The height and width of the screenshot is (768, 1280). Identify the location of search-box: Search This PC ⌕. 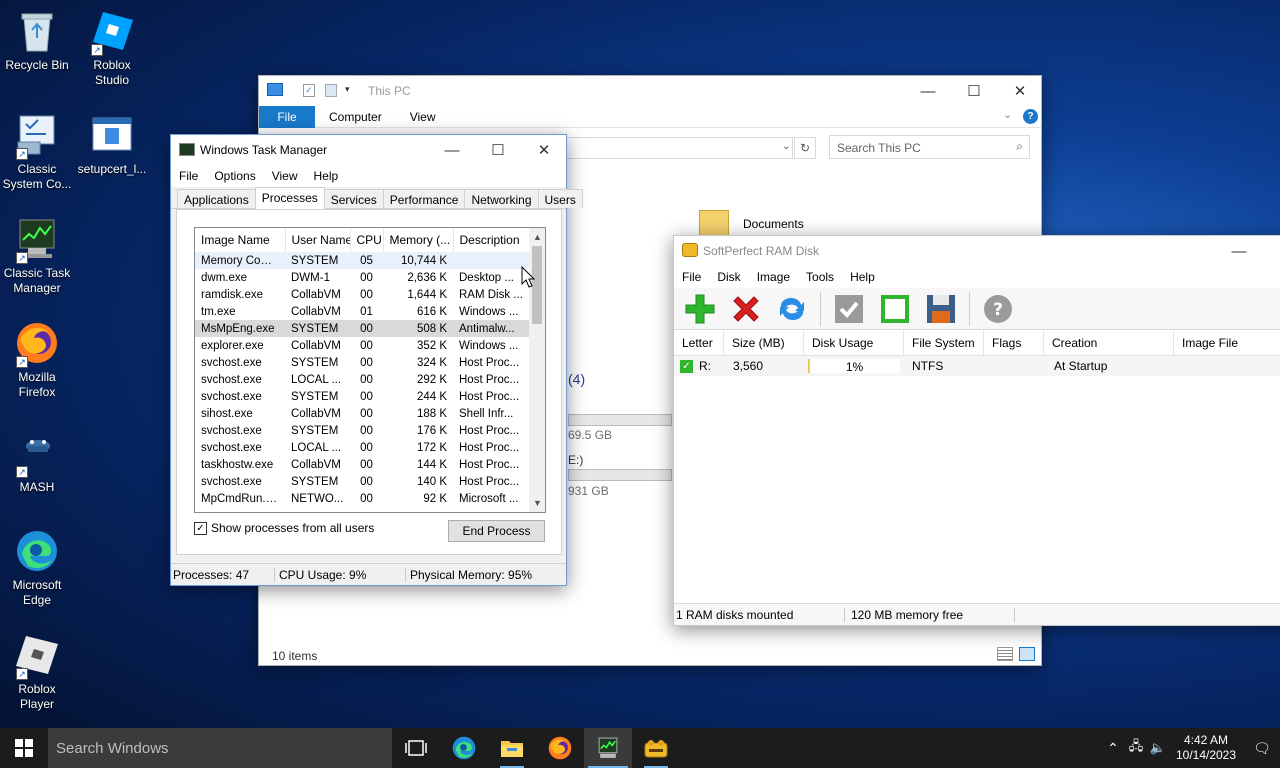
(929, 147).